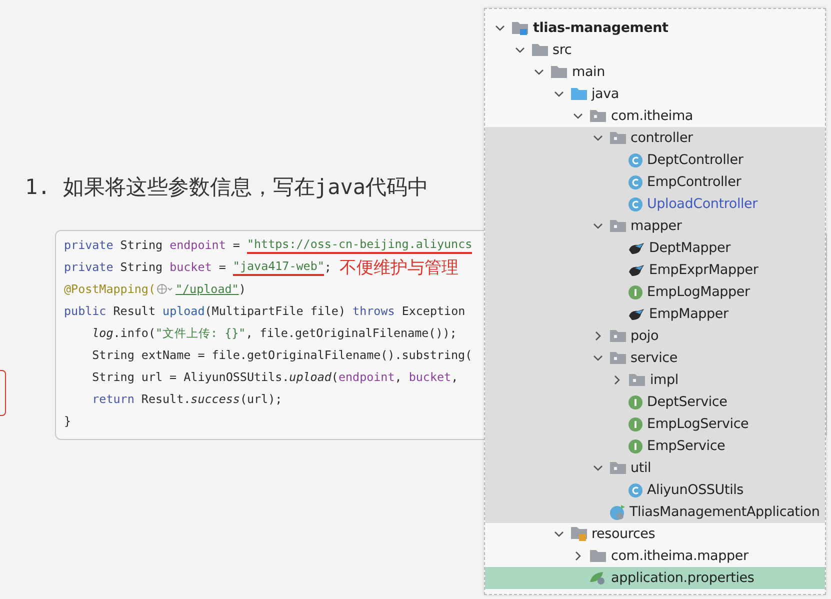  Describe the element at coordinates (655, 138) in the screenshot. I see `tree-item: controller` at that location.